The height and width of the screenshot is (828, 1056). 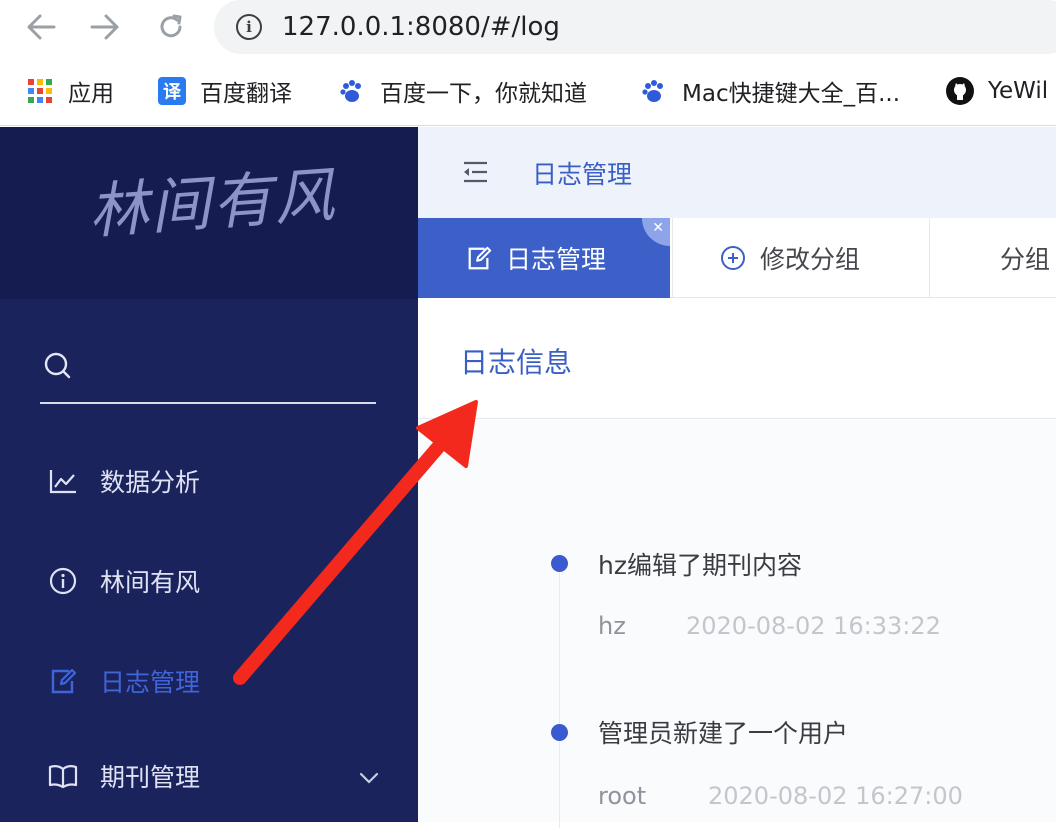 What do you see at coordinates (150, 582) in the screenshot?
I see `sidebar-item-label: 林间有风` at bounding box center [150, 582].